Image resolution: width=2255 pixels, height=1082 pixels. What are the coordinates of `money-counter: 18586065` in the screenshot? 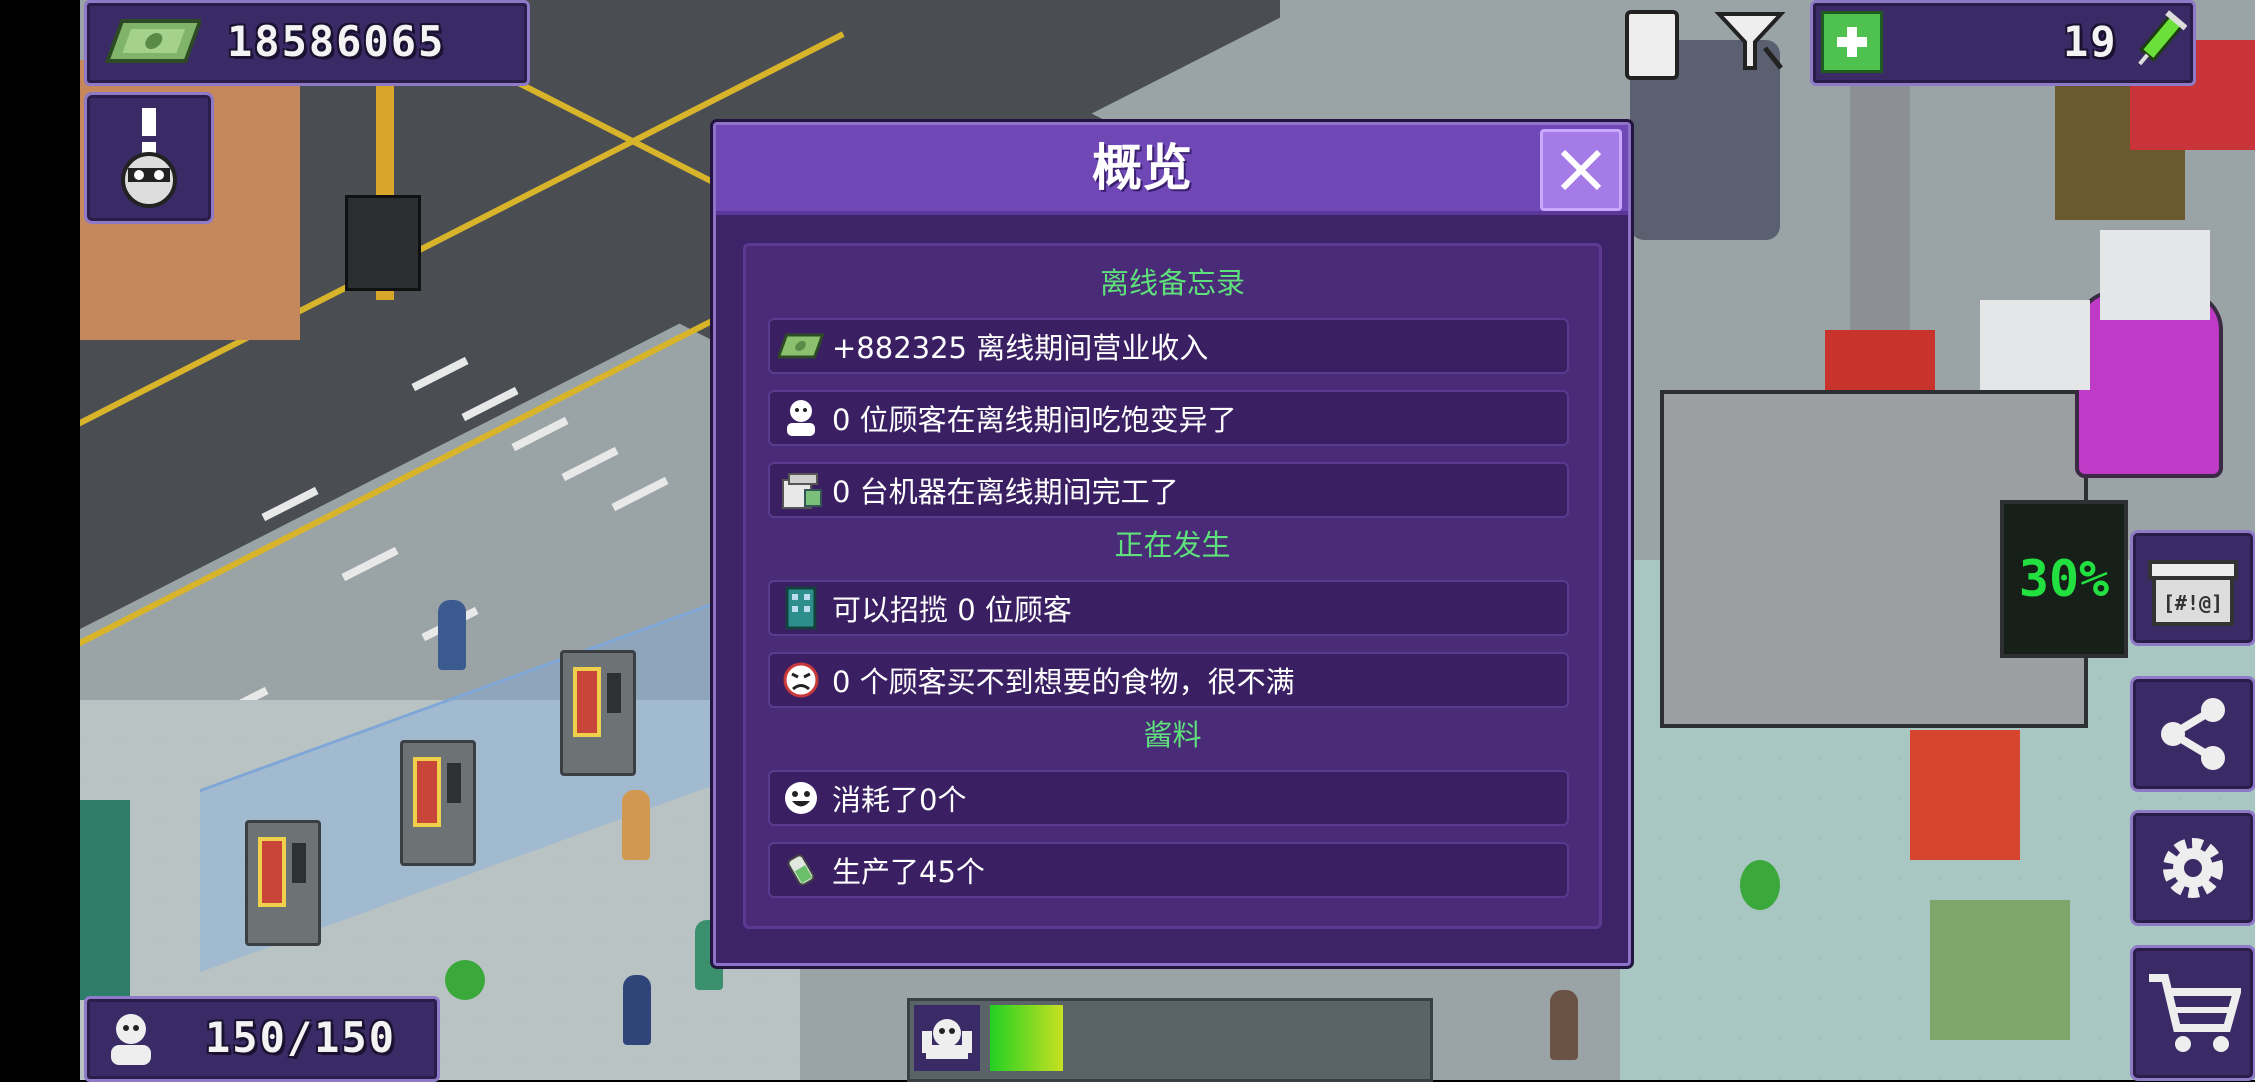 It's located at (307, 43).